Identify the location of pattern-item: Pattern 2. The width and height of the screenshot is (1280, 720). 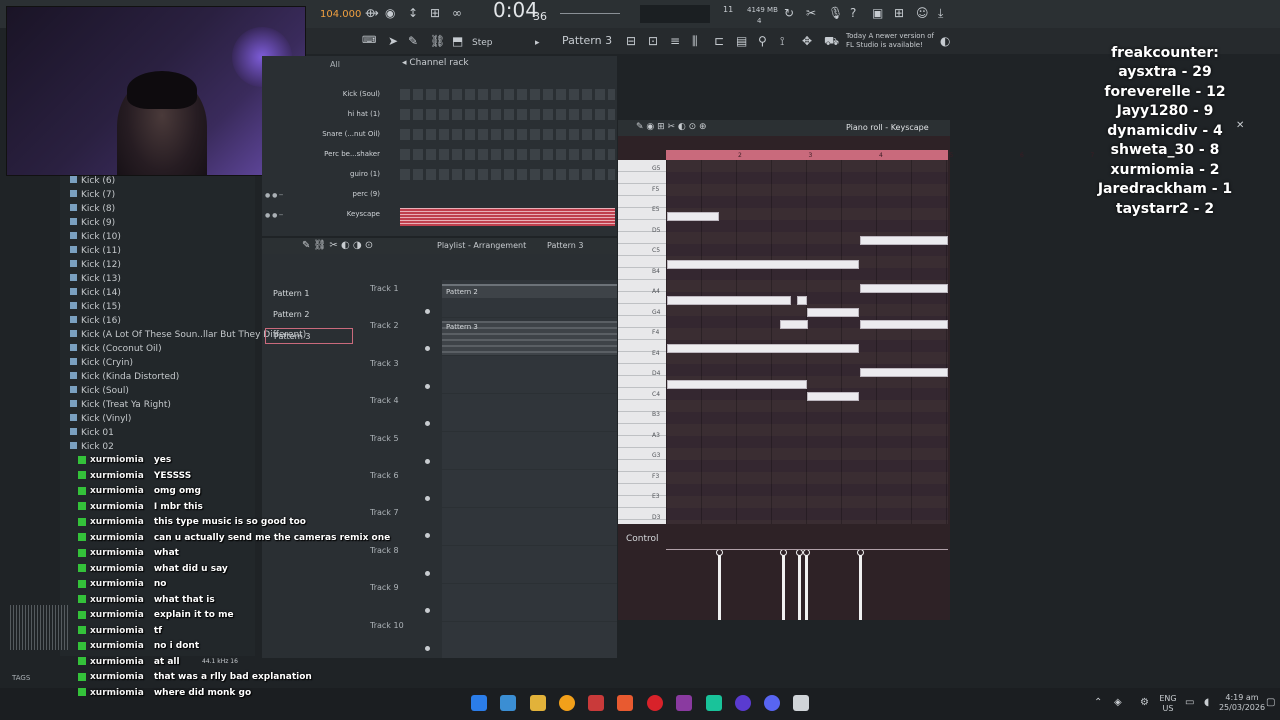
(309, 315).